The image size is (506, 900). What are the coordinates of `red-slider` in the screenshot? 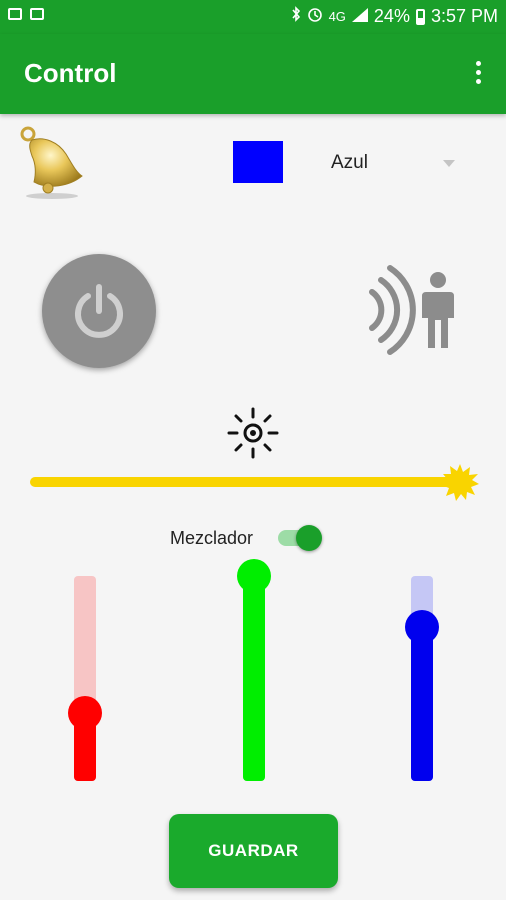 It's located at (85, 678).